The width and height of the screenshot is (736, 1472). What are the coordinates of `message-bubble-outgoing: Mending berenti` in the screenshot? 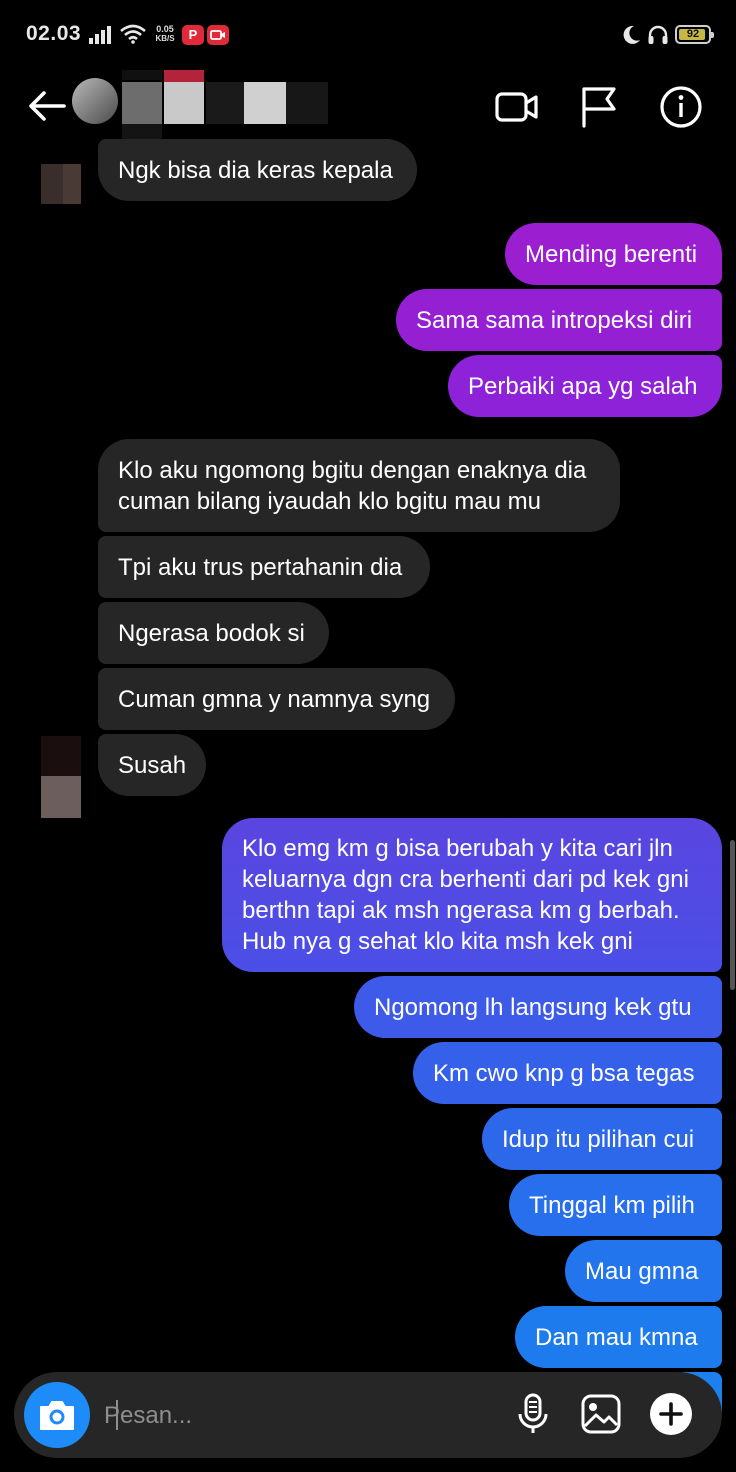 It's located at (613, 254).